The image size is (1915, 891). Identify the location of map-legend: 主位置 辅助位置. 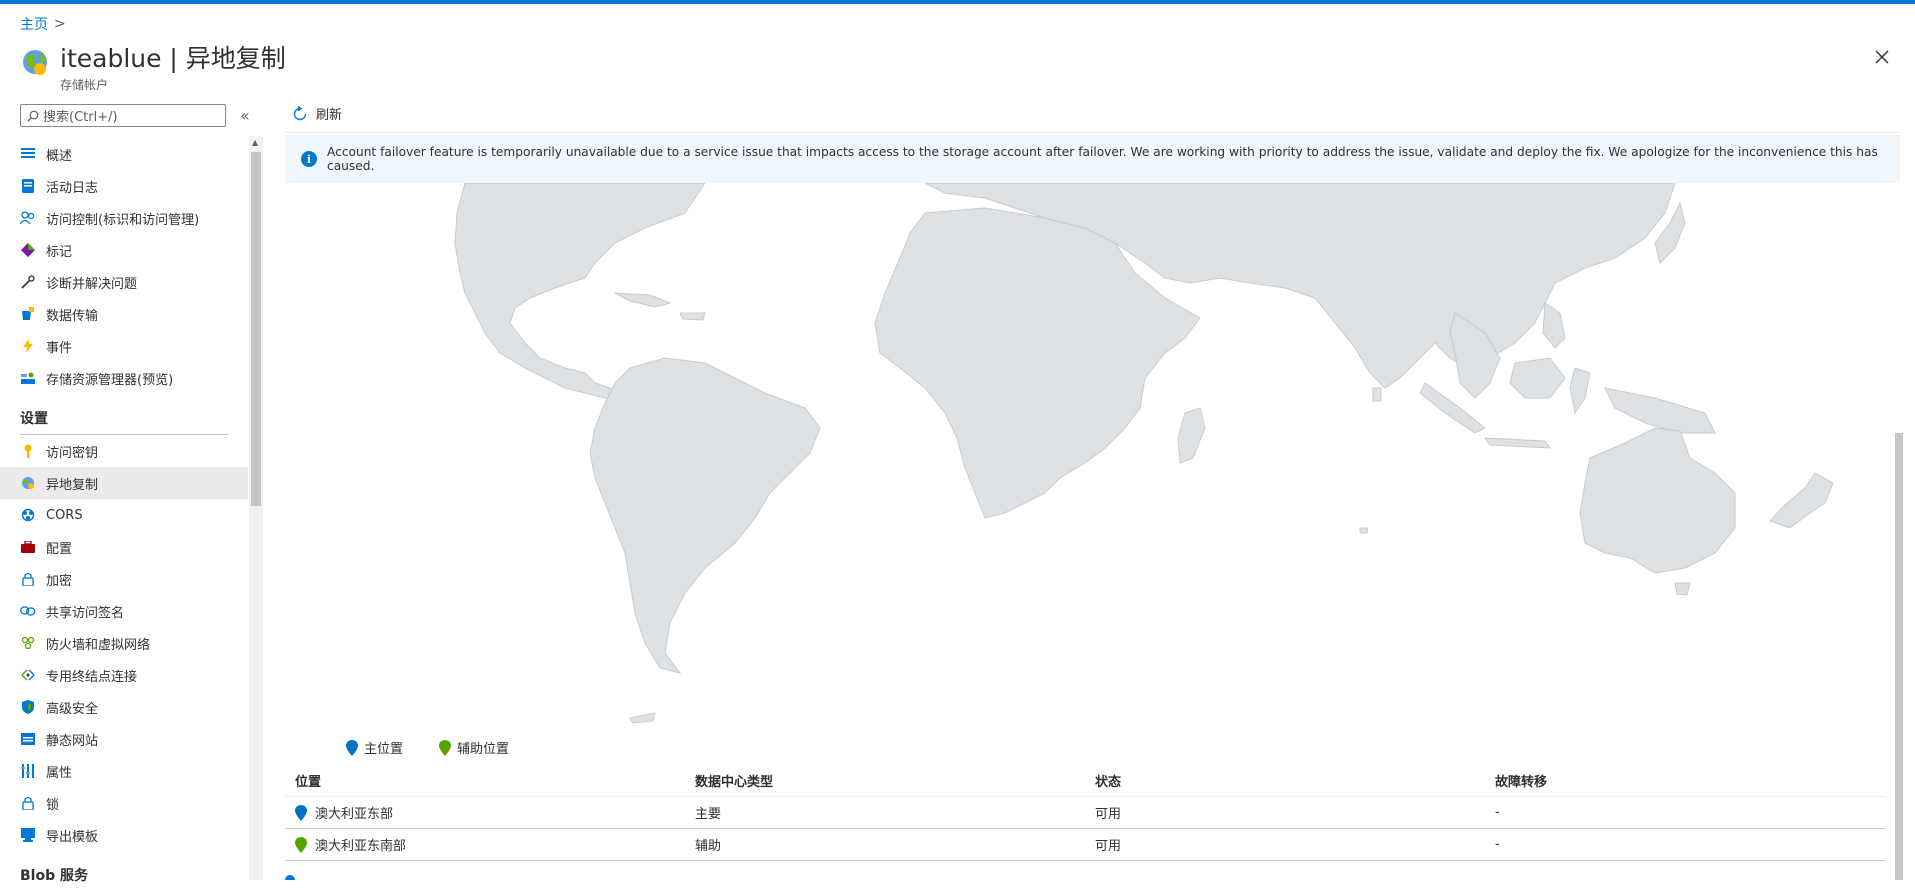
(427, 747).